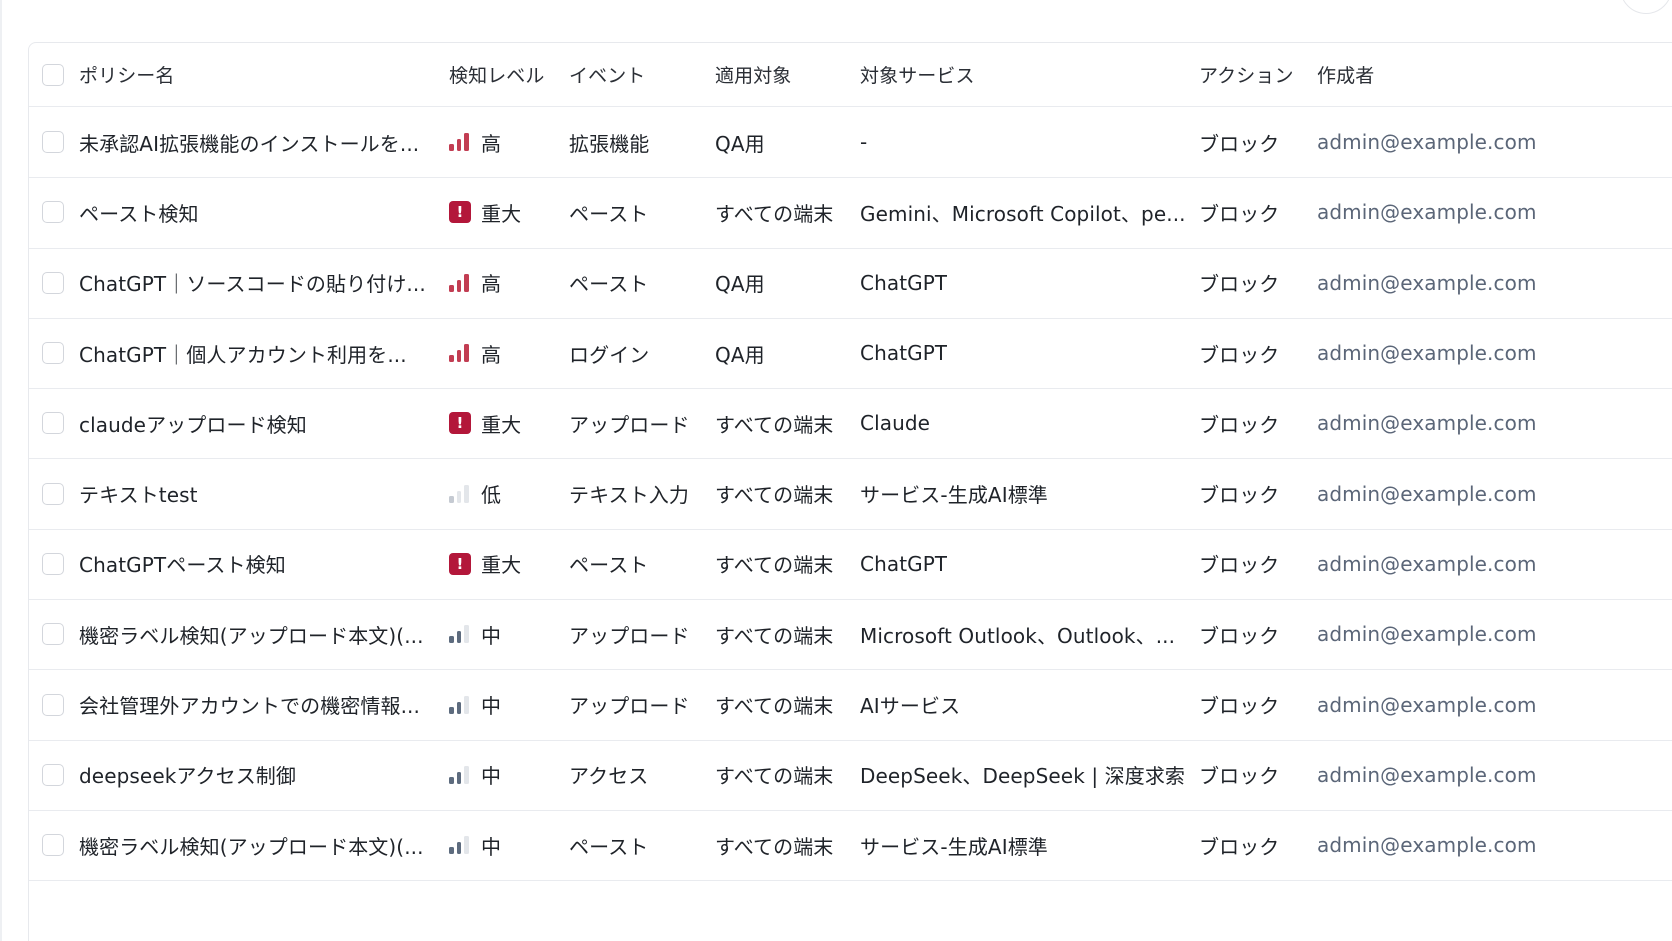  Describe the element at coordinates (1254, 74) in the screenshot. I see `header-action: アクション` at that location.